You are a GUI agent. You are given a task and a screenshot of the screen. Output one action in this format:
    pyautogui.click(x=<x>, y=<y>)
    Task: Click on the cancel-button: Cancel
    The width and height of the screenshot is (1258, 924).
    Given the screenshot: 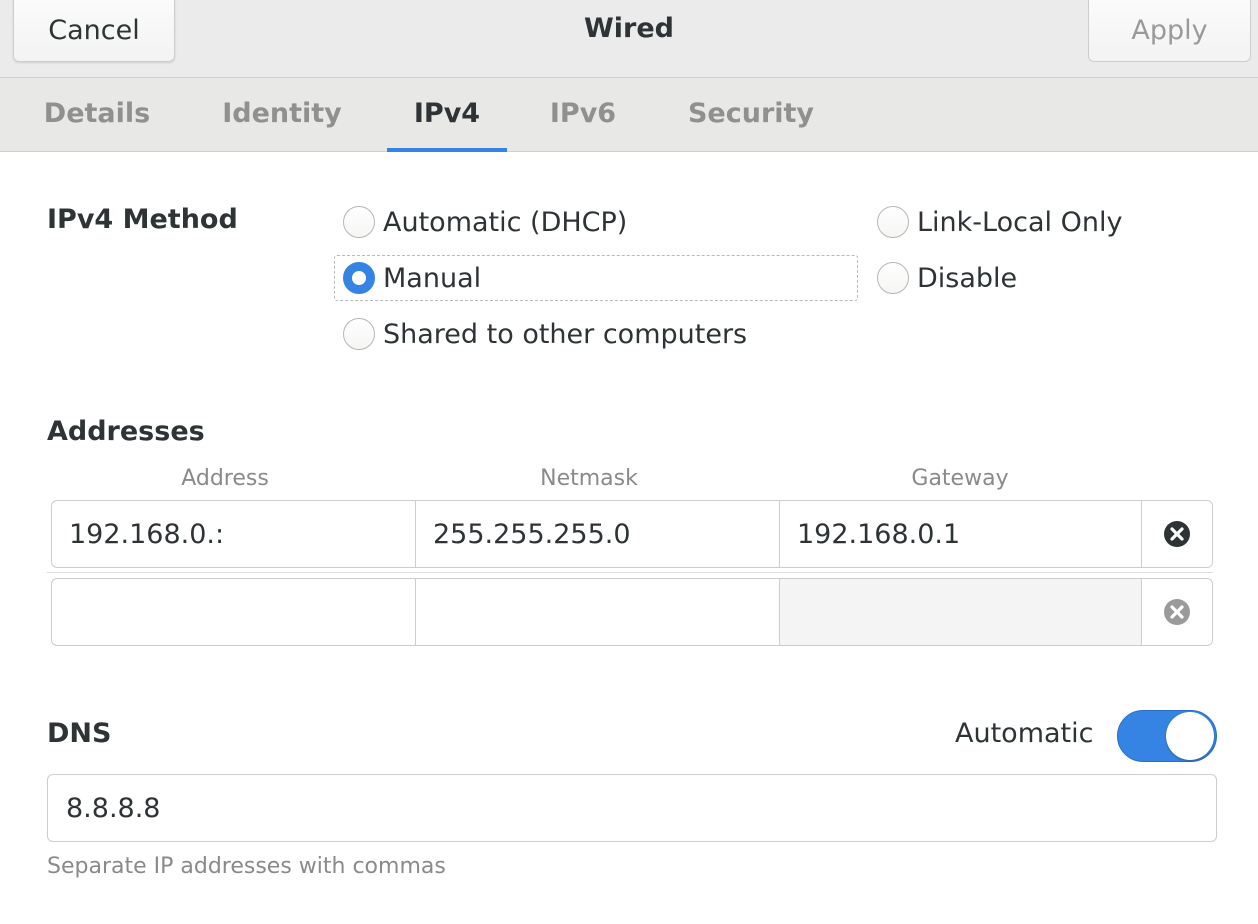 What is the action you would take?
    pyautogui.click(x=94, y=31)
    